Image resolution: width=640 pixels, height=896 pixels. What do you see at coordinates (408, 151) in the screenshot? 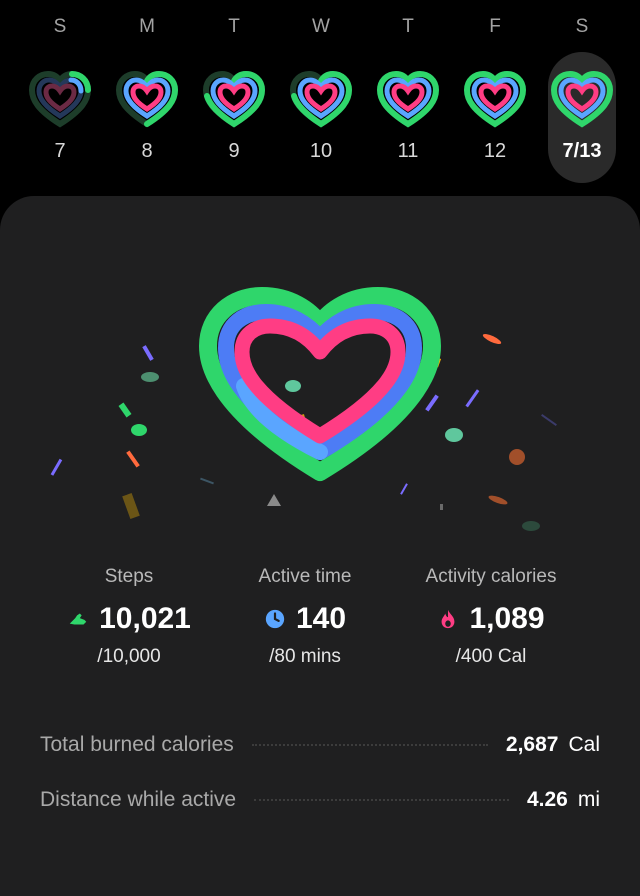
I see `day-date: 11` at bounding box center [408, 151].